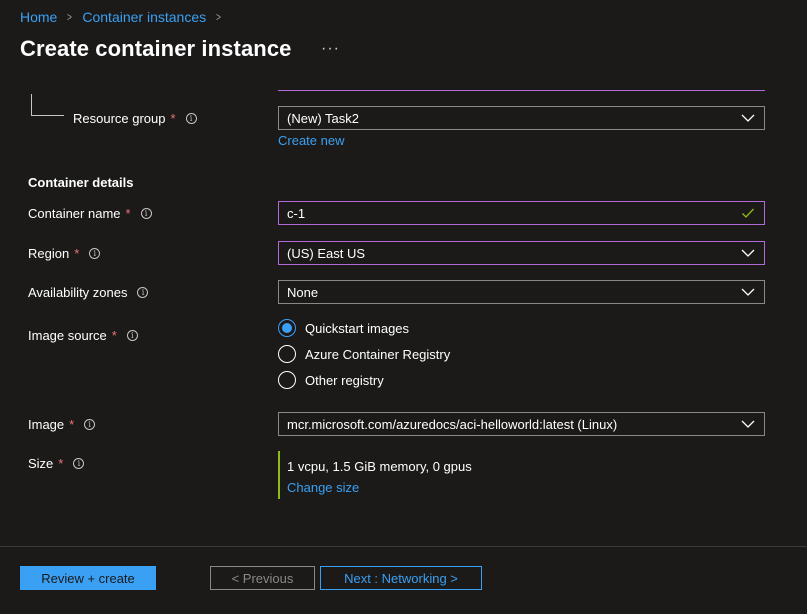 This screenshot has height=614, width=807. Describe the element at coordinates (326, 253) in the screenshot. I see `region-value: (US) East US` at that location.